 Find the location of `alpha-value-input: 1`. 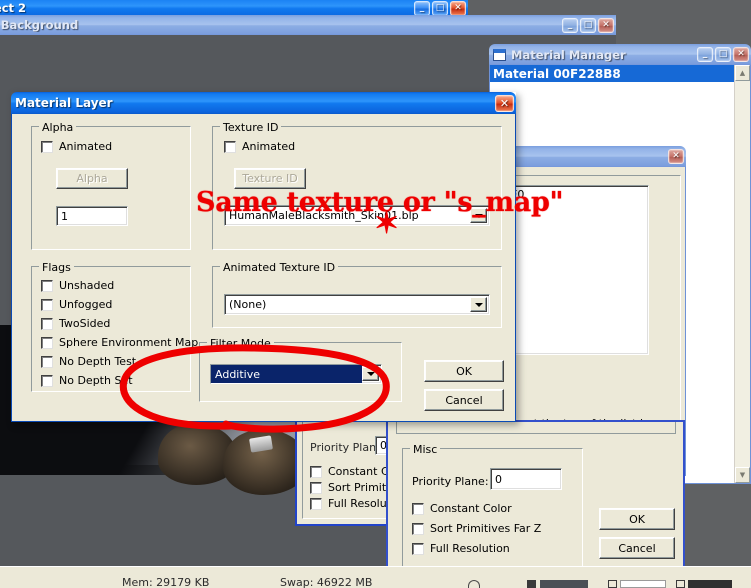

alpha-value-input: 1 is located at coordinates (92, 216).